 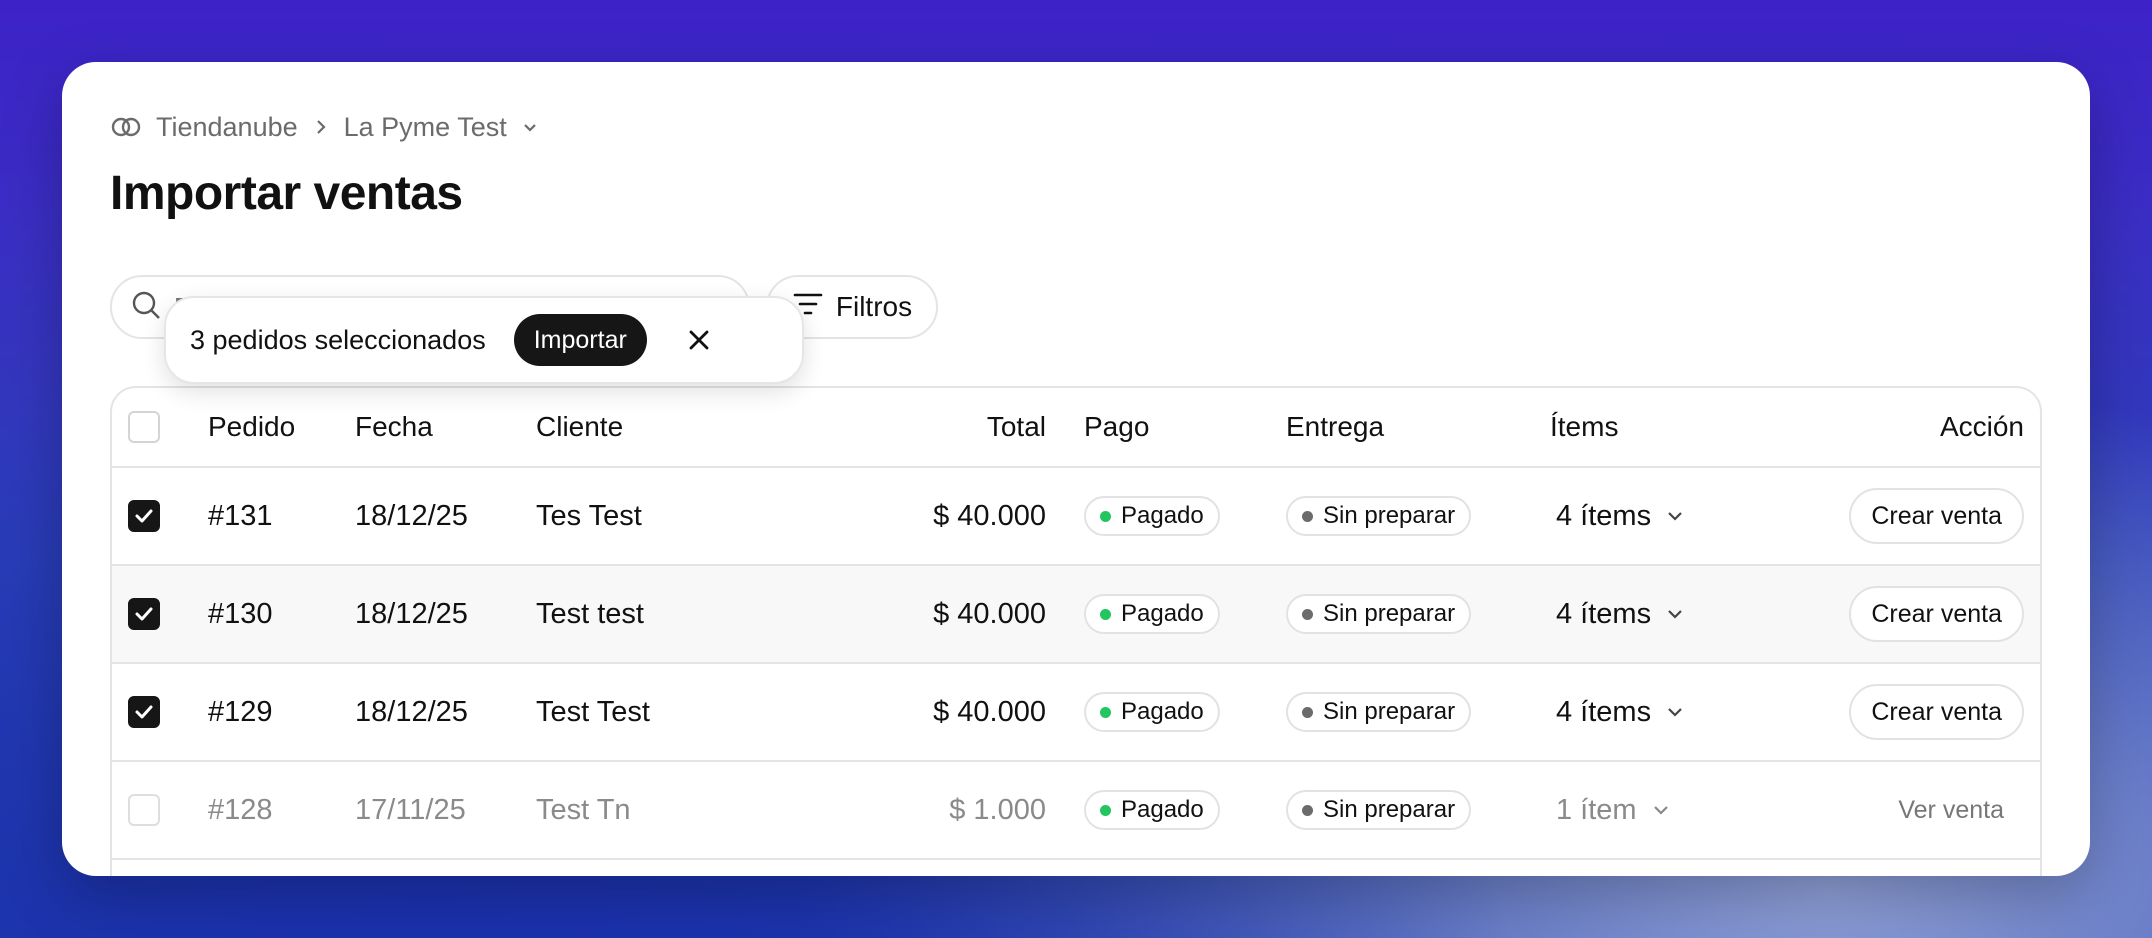 I want to click on breadcrumb: Tiendanube La Pyme Test, so click(x=324, y=127).